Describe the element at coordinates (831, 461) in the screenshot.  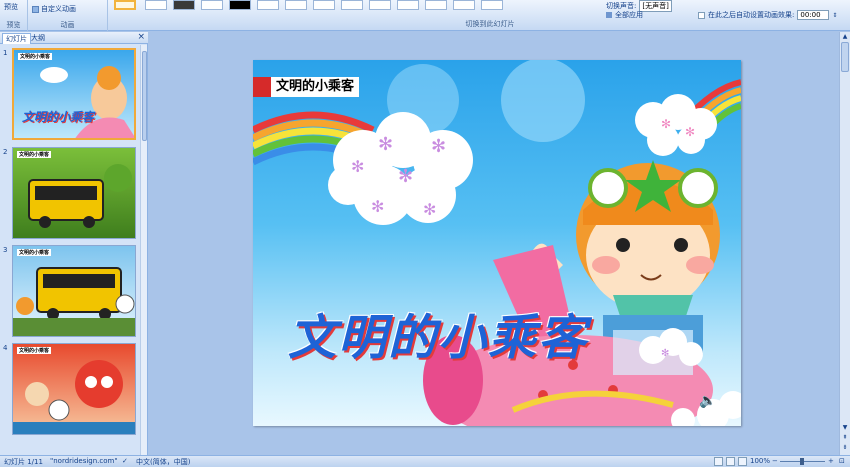
I see `zoom-in-icon: +` at that location.